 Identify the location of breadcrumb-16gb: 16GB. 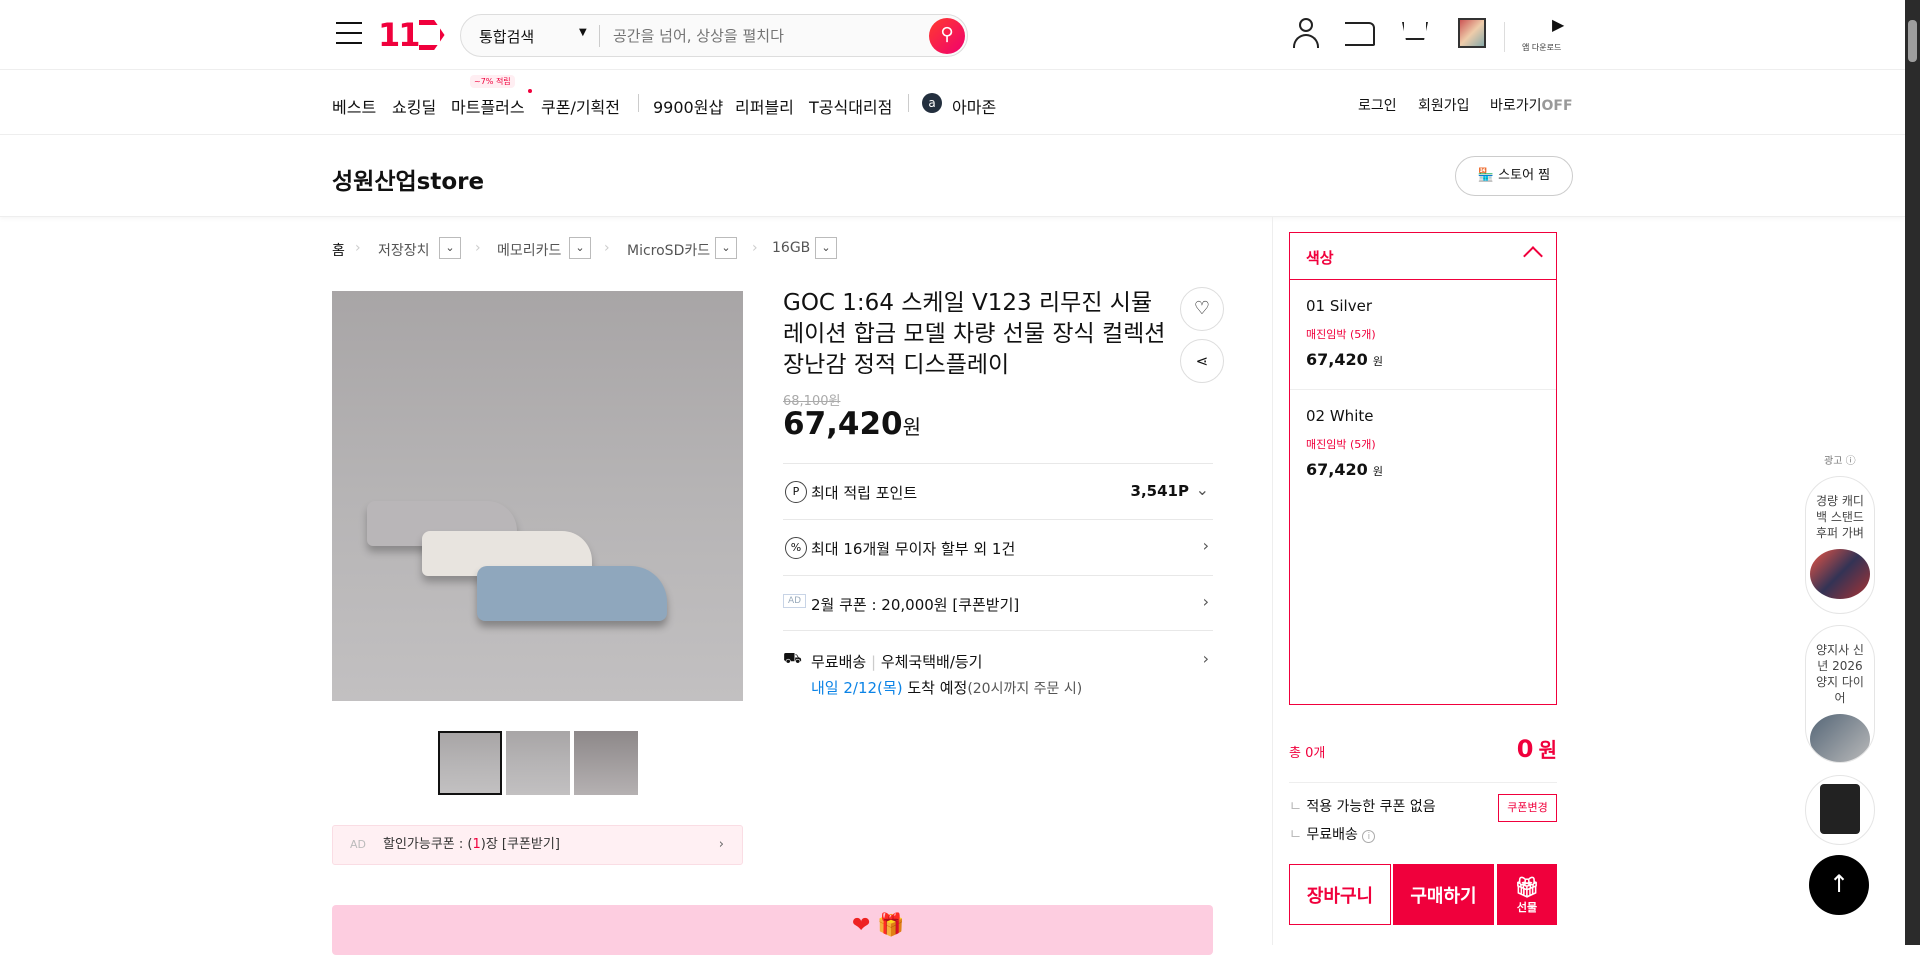
(791, 248).